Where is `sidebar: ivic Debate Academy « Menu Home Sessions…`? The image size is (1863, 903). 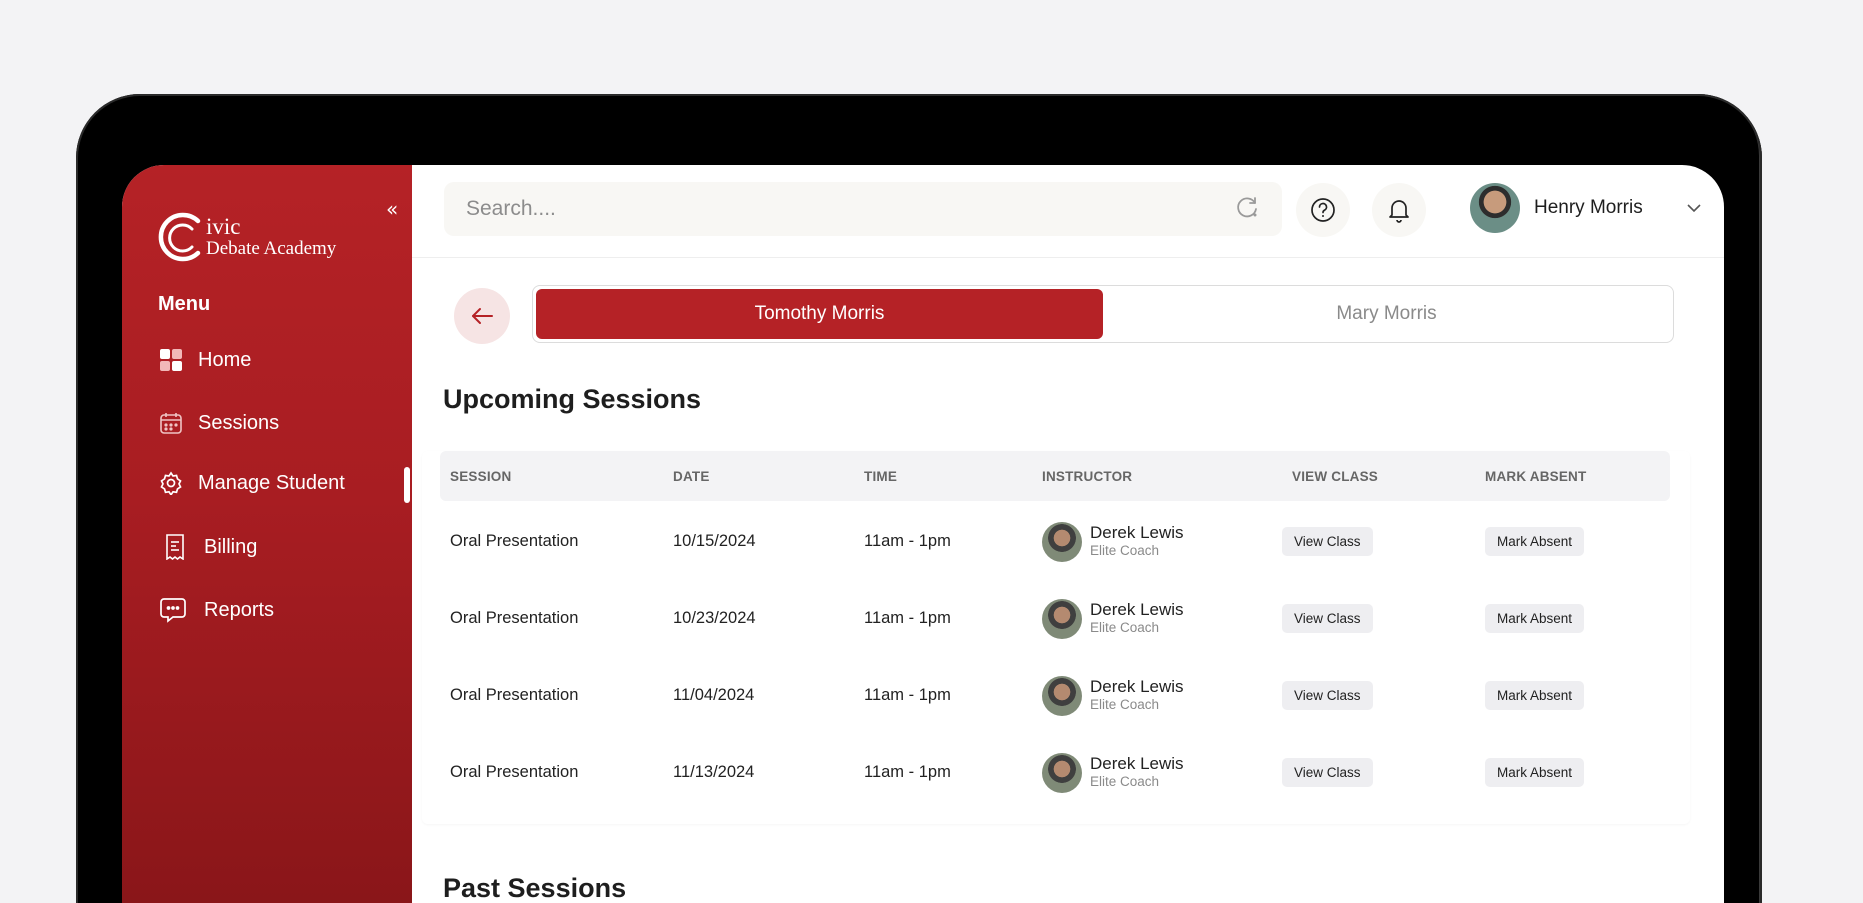
sidebar: ivic Debate Academy « Menu Home Sessions… is located at coordinates (267, 534).